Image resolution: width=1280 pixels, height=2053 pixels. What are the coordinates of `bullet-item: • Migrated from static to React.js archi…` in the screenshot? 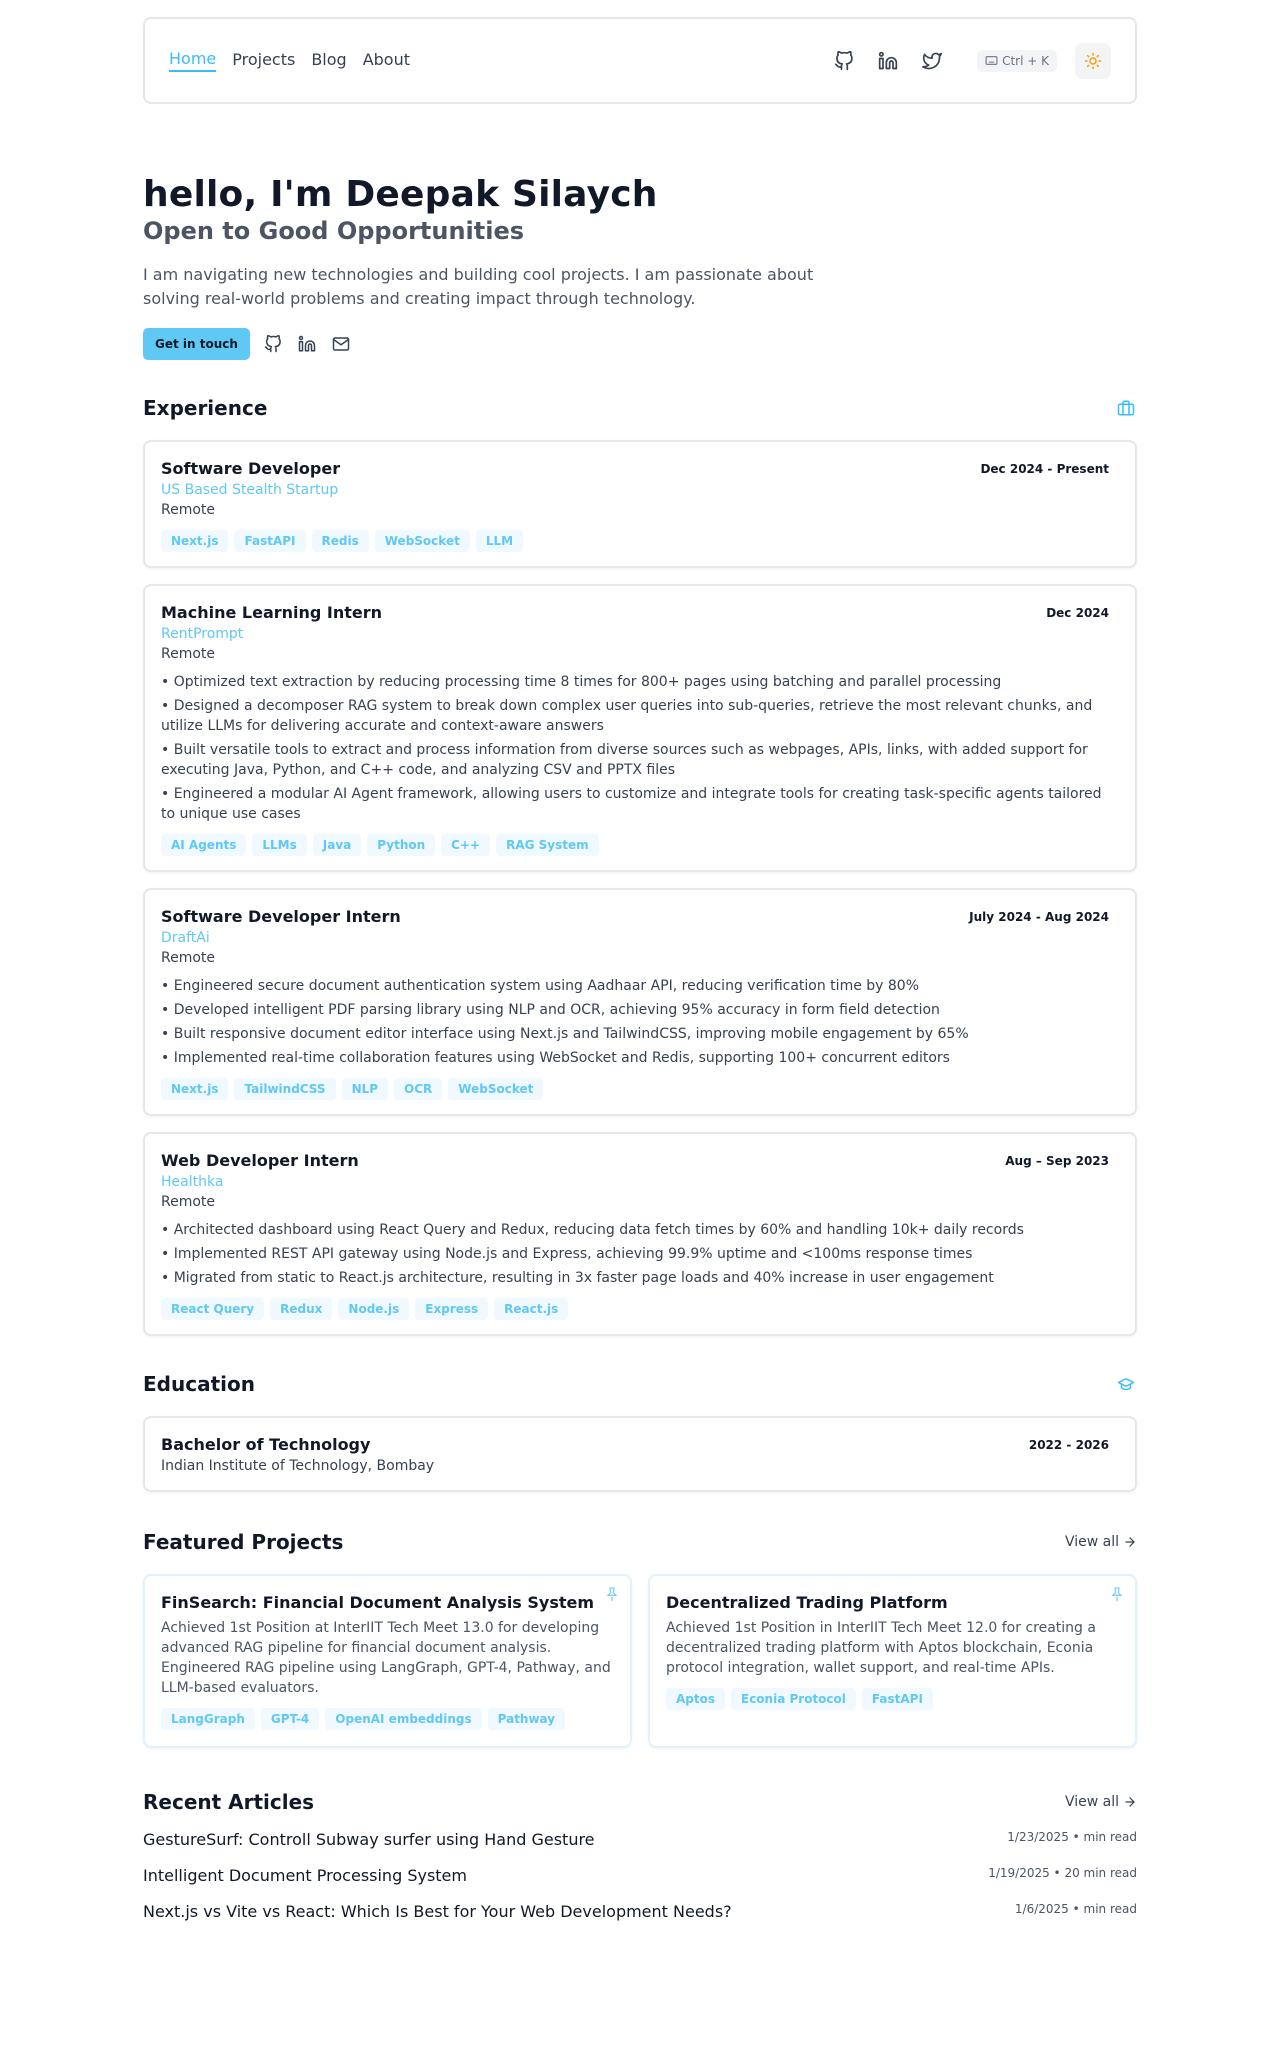 It's located at (577, 1277).